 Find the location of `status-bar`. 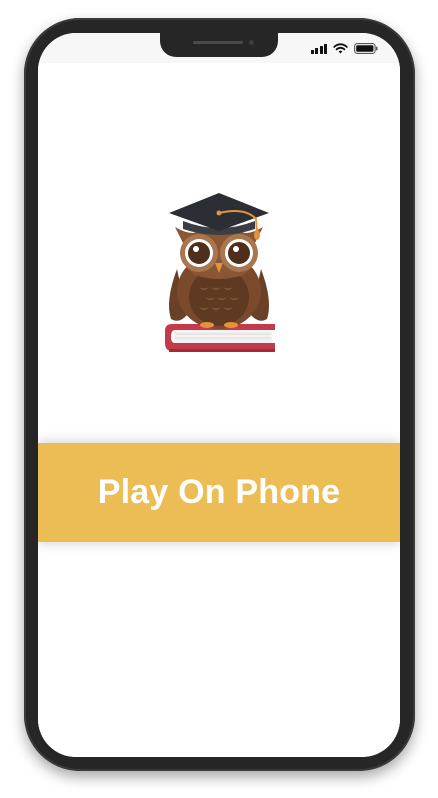

status-bar is located at coordinates (219, 48).